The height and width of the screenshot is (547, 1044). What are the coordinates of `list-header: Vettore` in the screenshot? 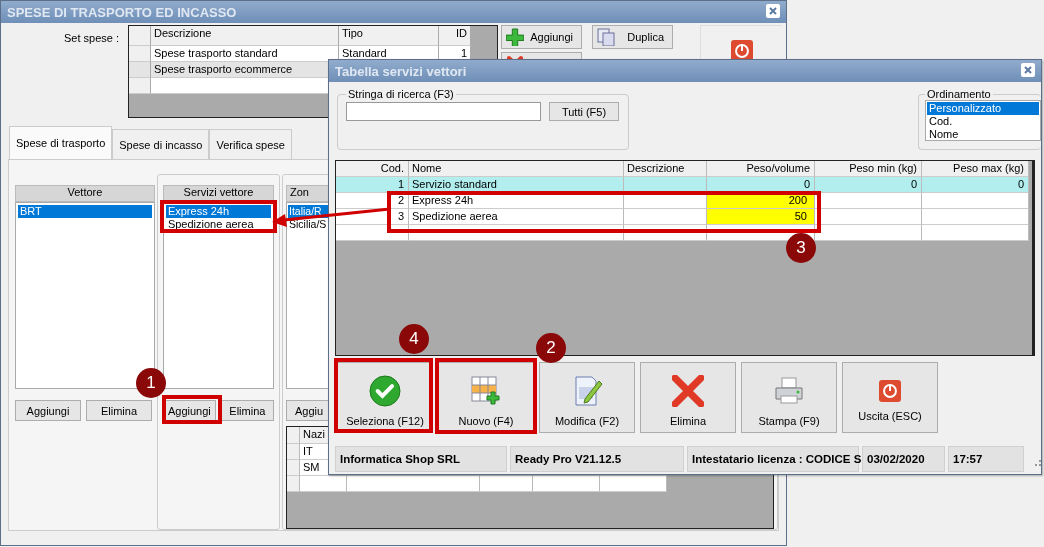 It's located at (85, 193).